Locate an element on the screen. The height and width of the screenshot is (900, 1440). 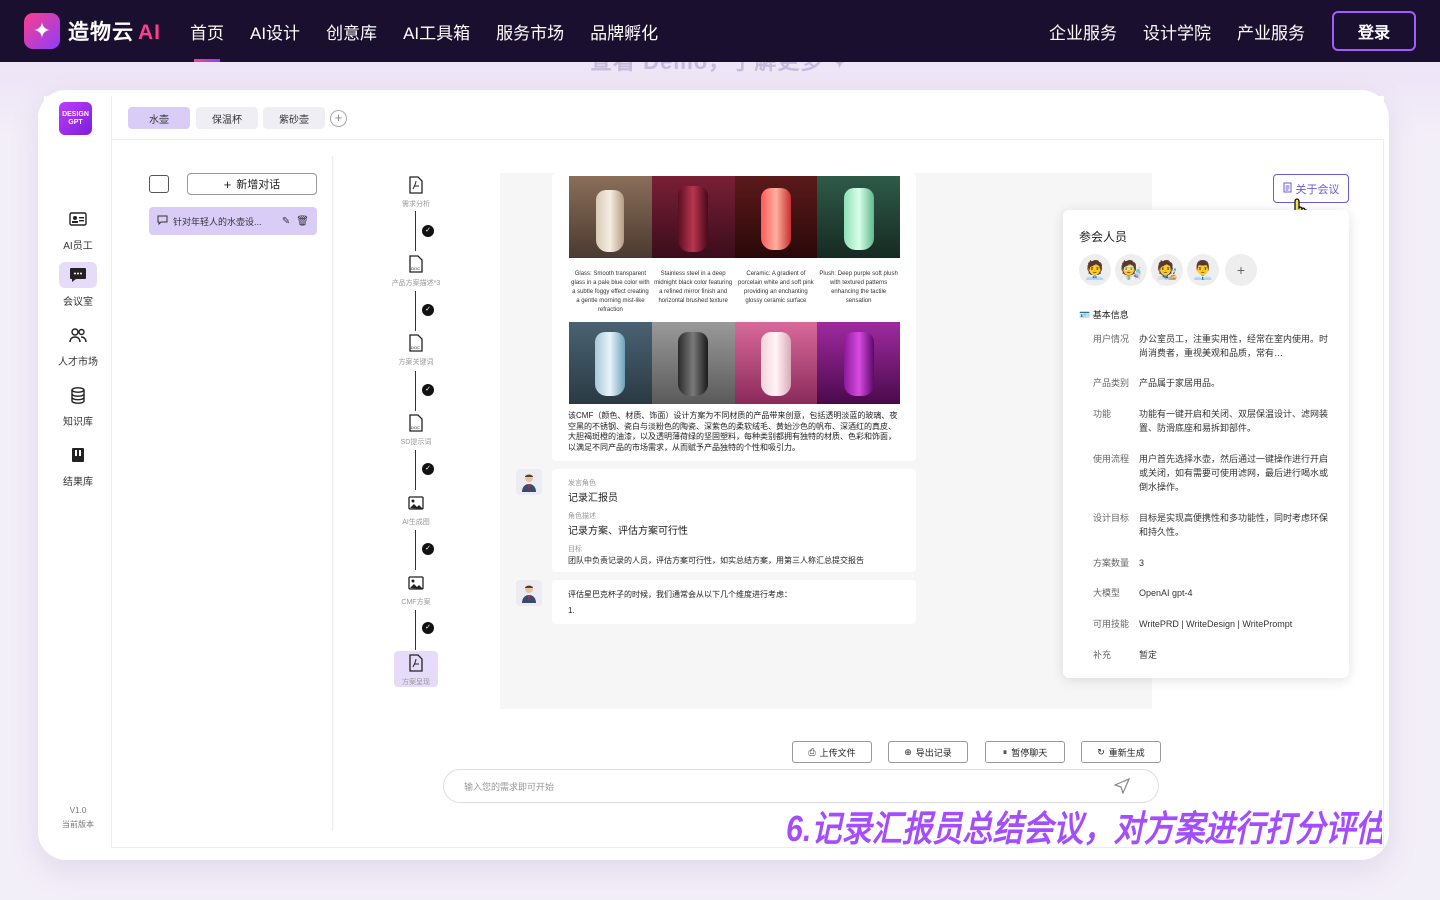
info-row: 功能 功能有一键开启和关闭、双层保温设计、滤网装置、防滑底座和易拆卸部件。 is located at coordinates (1211, 421).